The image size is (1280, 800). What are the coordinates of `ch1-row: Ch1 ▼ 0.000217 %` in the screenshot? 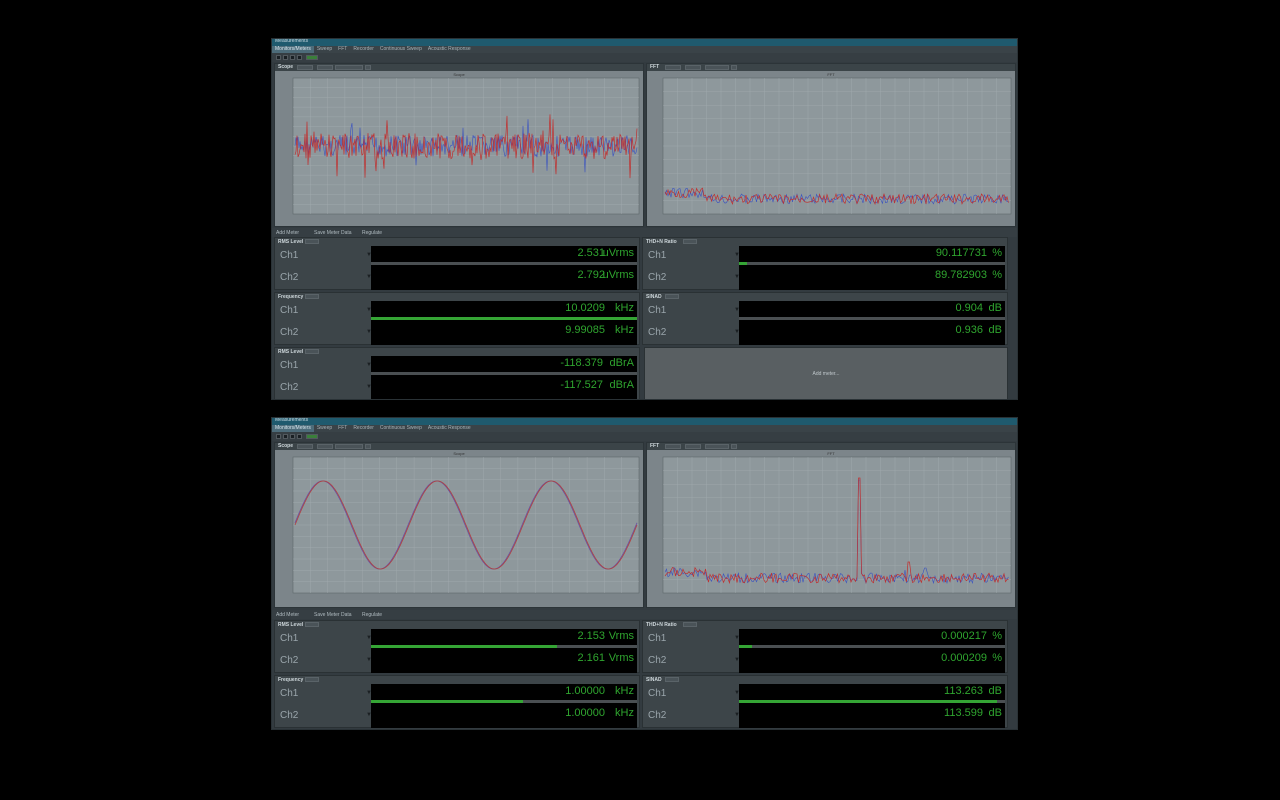 It's located at (825, 640).